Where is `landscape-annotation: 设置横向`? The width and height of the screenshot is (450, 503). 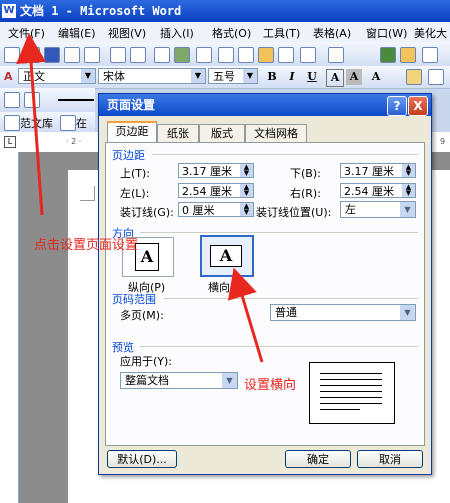 landscape-annotation: 设置横向 is located at coordinates (270, 385).